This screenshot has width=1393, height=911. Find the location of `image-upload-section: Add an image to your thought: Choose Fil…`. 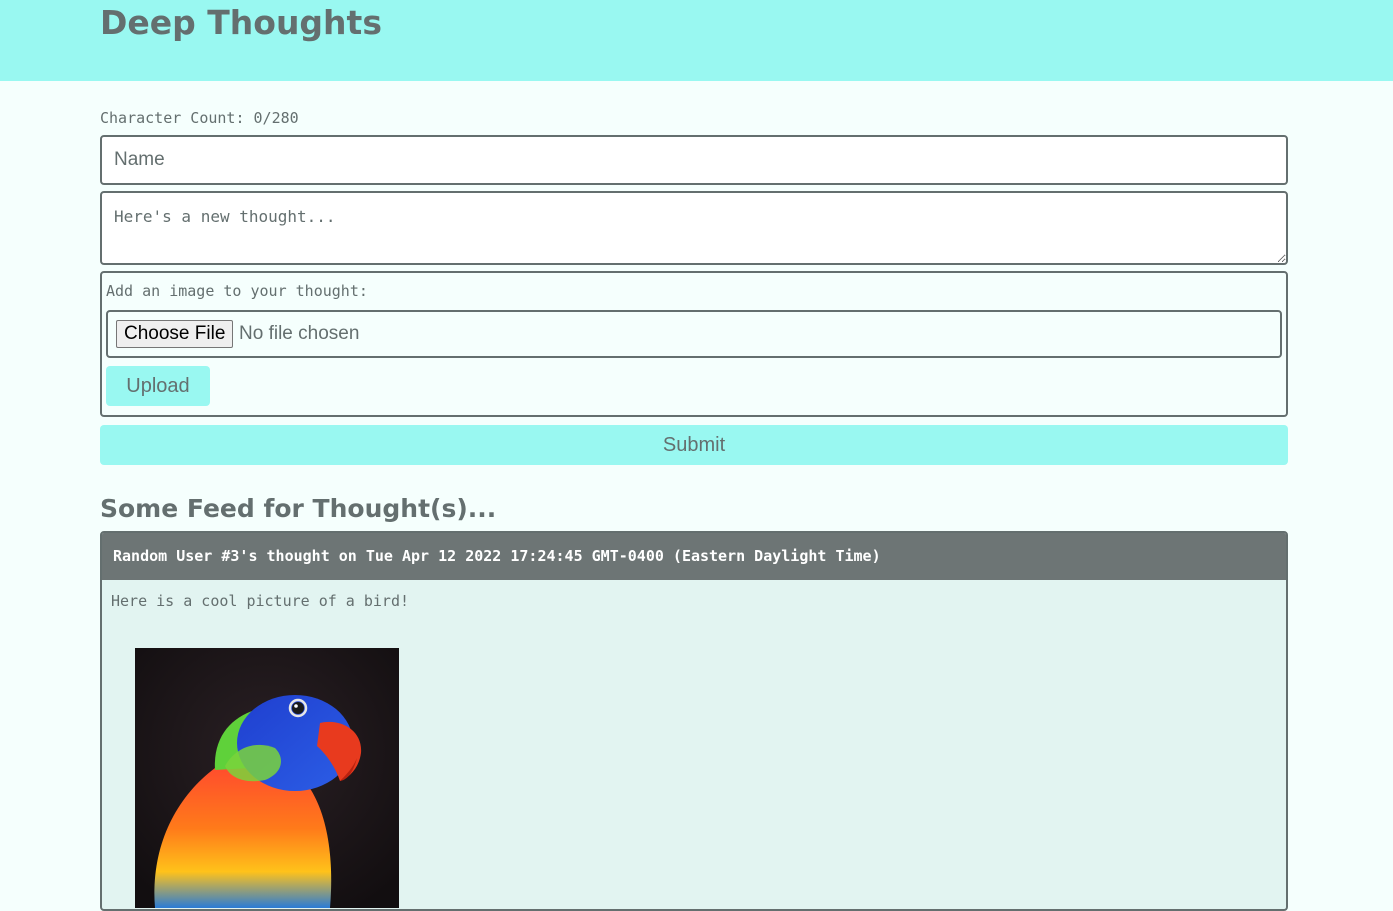

image-upload-section: Add an image to your thought: Choose Fil… is located at coordinates (694, 344).